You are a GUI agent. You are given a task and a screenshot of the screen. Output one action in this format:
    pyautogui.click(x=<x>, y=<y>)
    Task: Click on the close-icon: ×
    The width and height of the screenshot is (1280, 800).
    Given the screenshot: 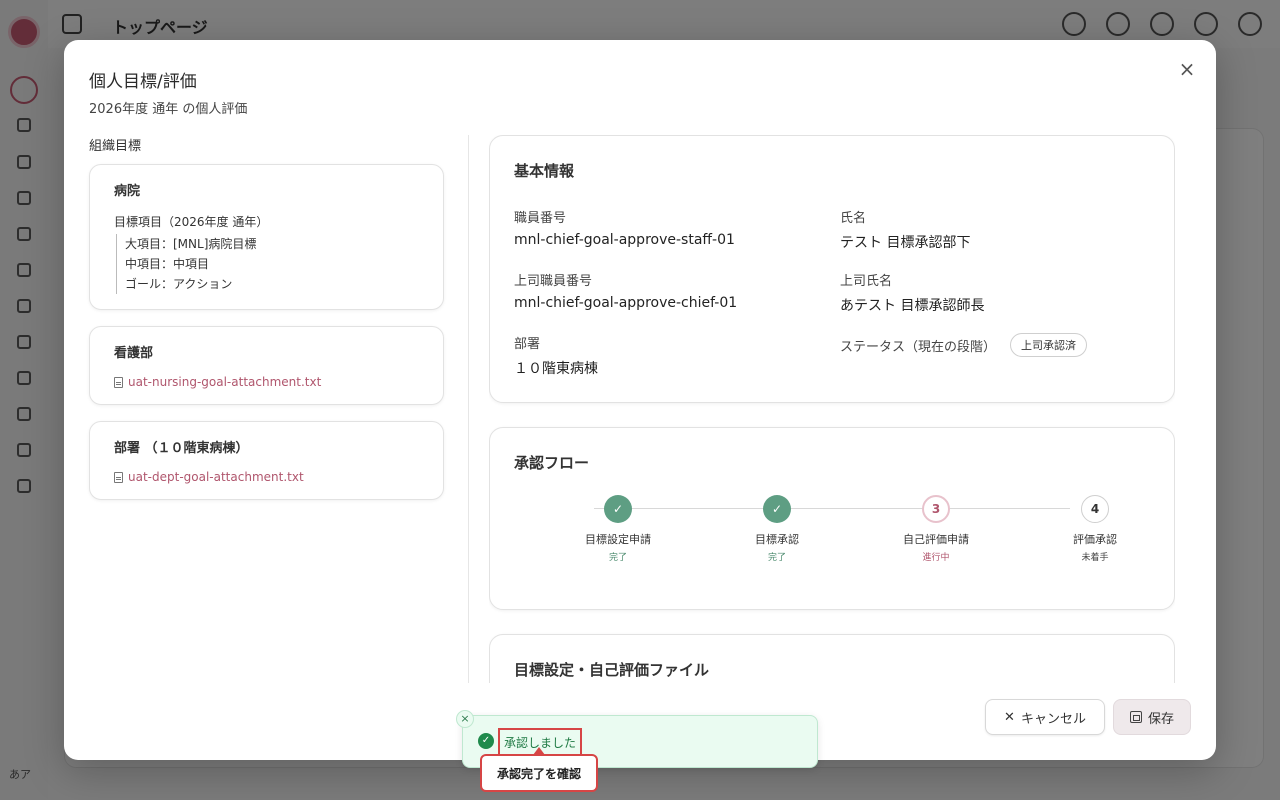 What is the action you would take?
    pyautogui.click(x=1187, y=69)
    